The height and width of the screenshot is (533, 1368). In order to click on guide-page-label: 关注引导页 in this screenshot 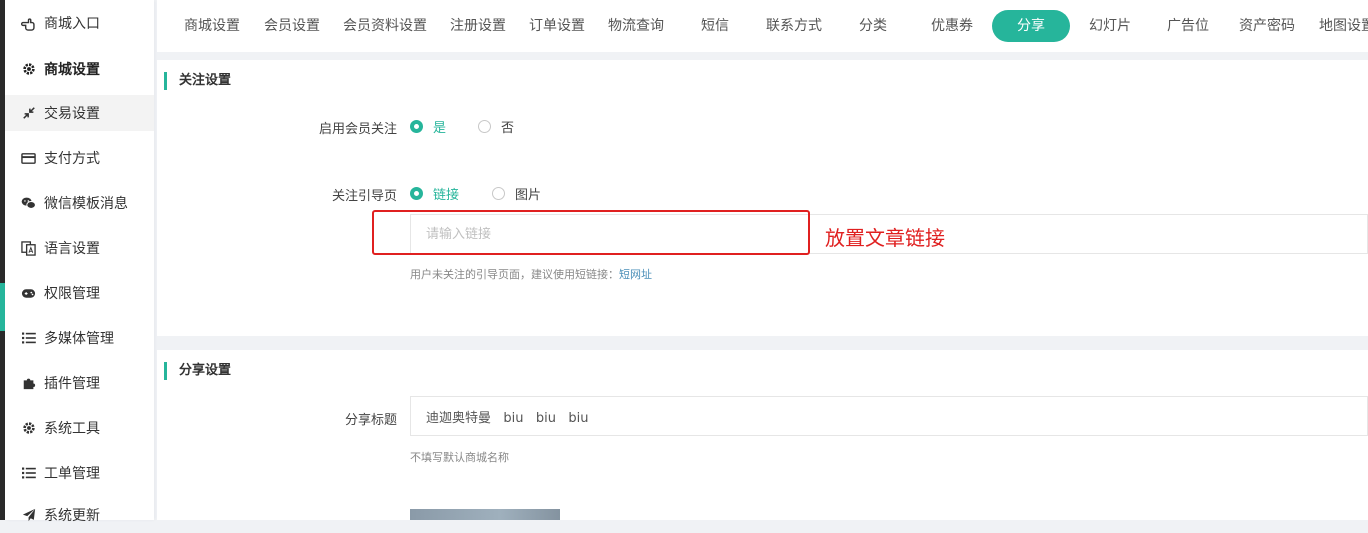, I will do `click(364, 196)`.